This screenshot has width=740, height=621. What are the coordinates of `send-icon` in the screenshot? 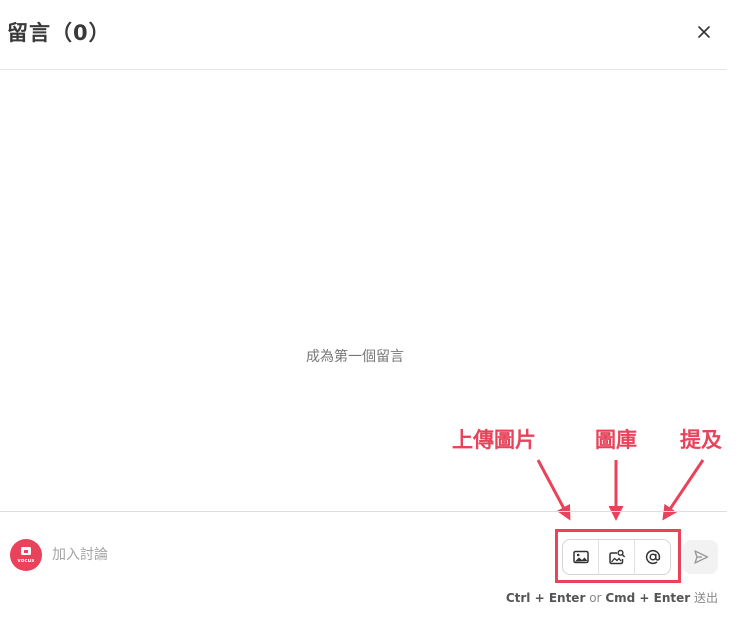 It's located at (700, 557).